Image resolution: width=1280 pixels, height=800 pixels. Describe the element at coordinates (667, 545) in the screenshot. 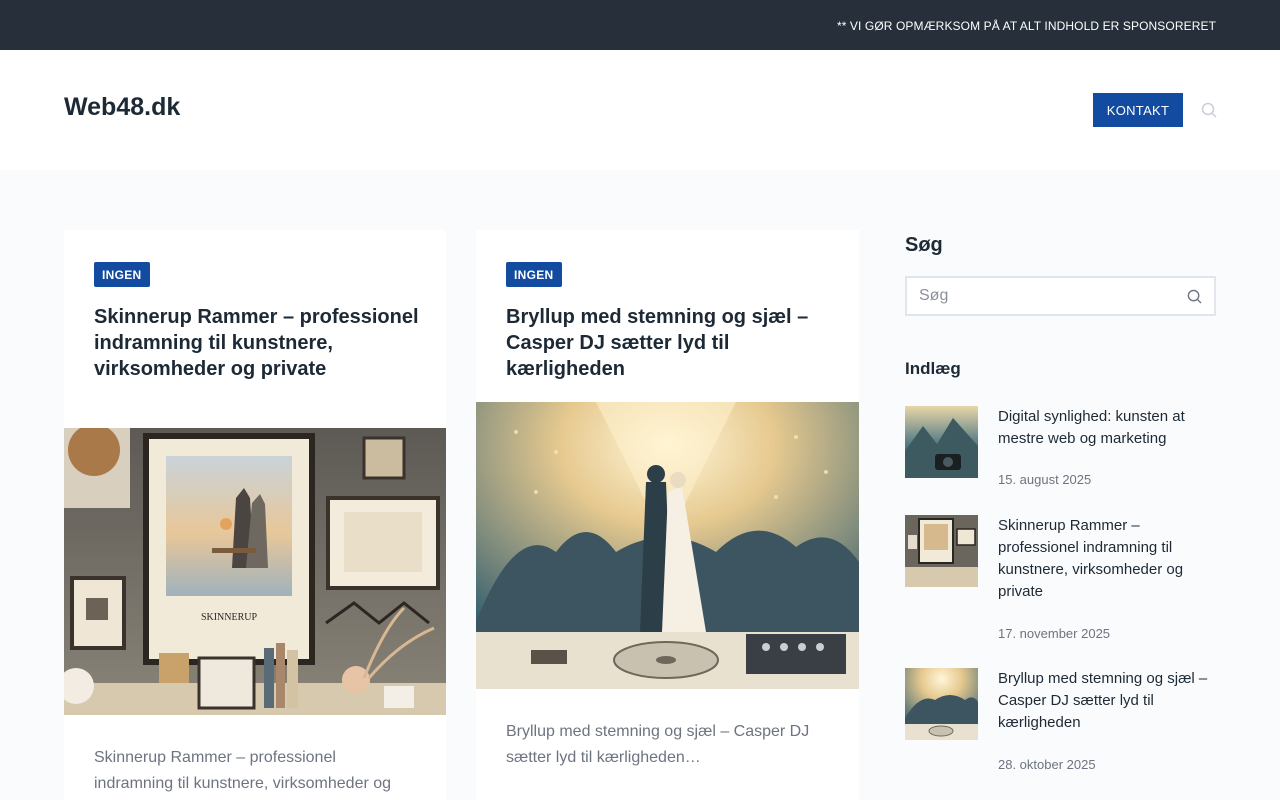

I see `wedding-dj-image` at that location.